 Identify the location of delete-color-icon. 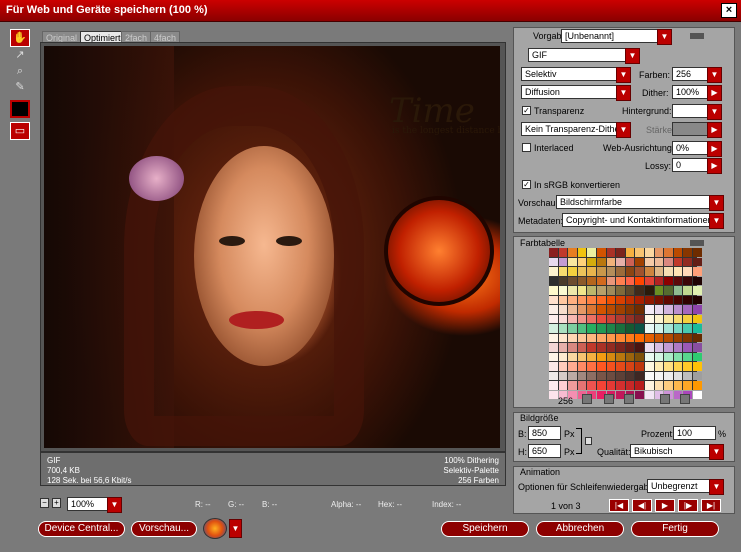
(685, 399).